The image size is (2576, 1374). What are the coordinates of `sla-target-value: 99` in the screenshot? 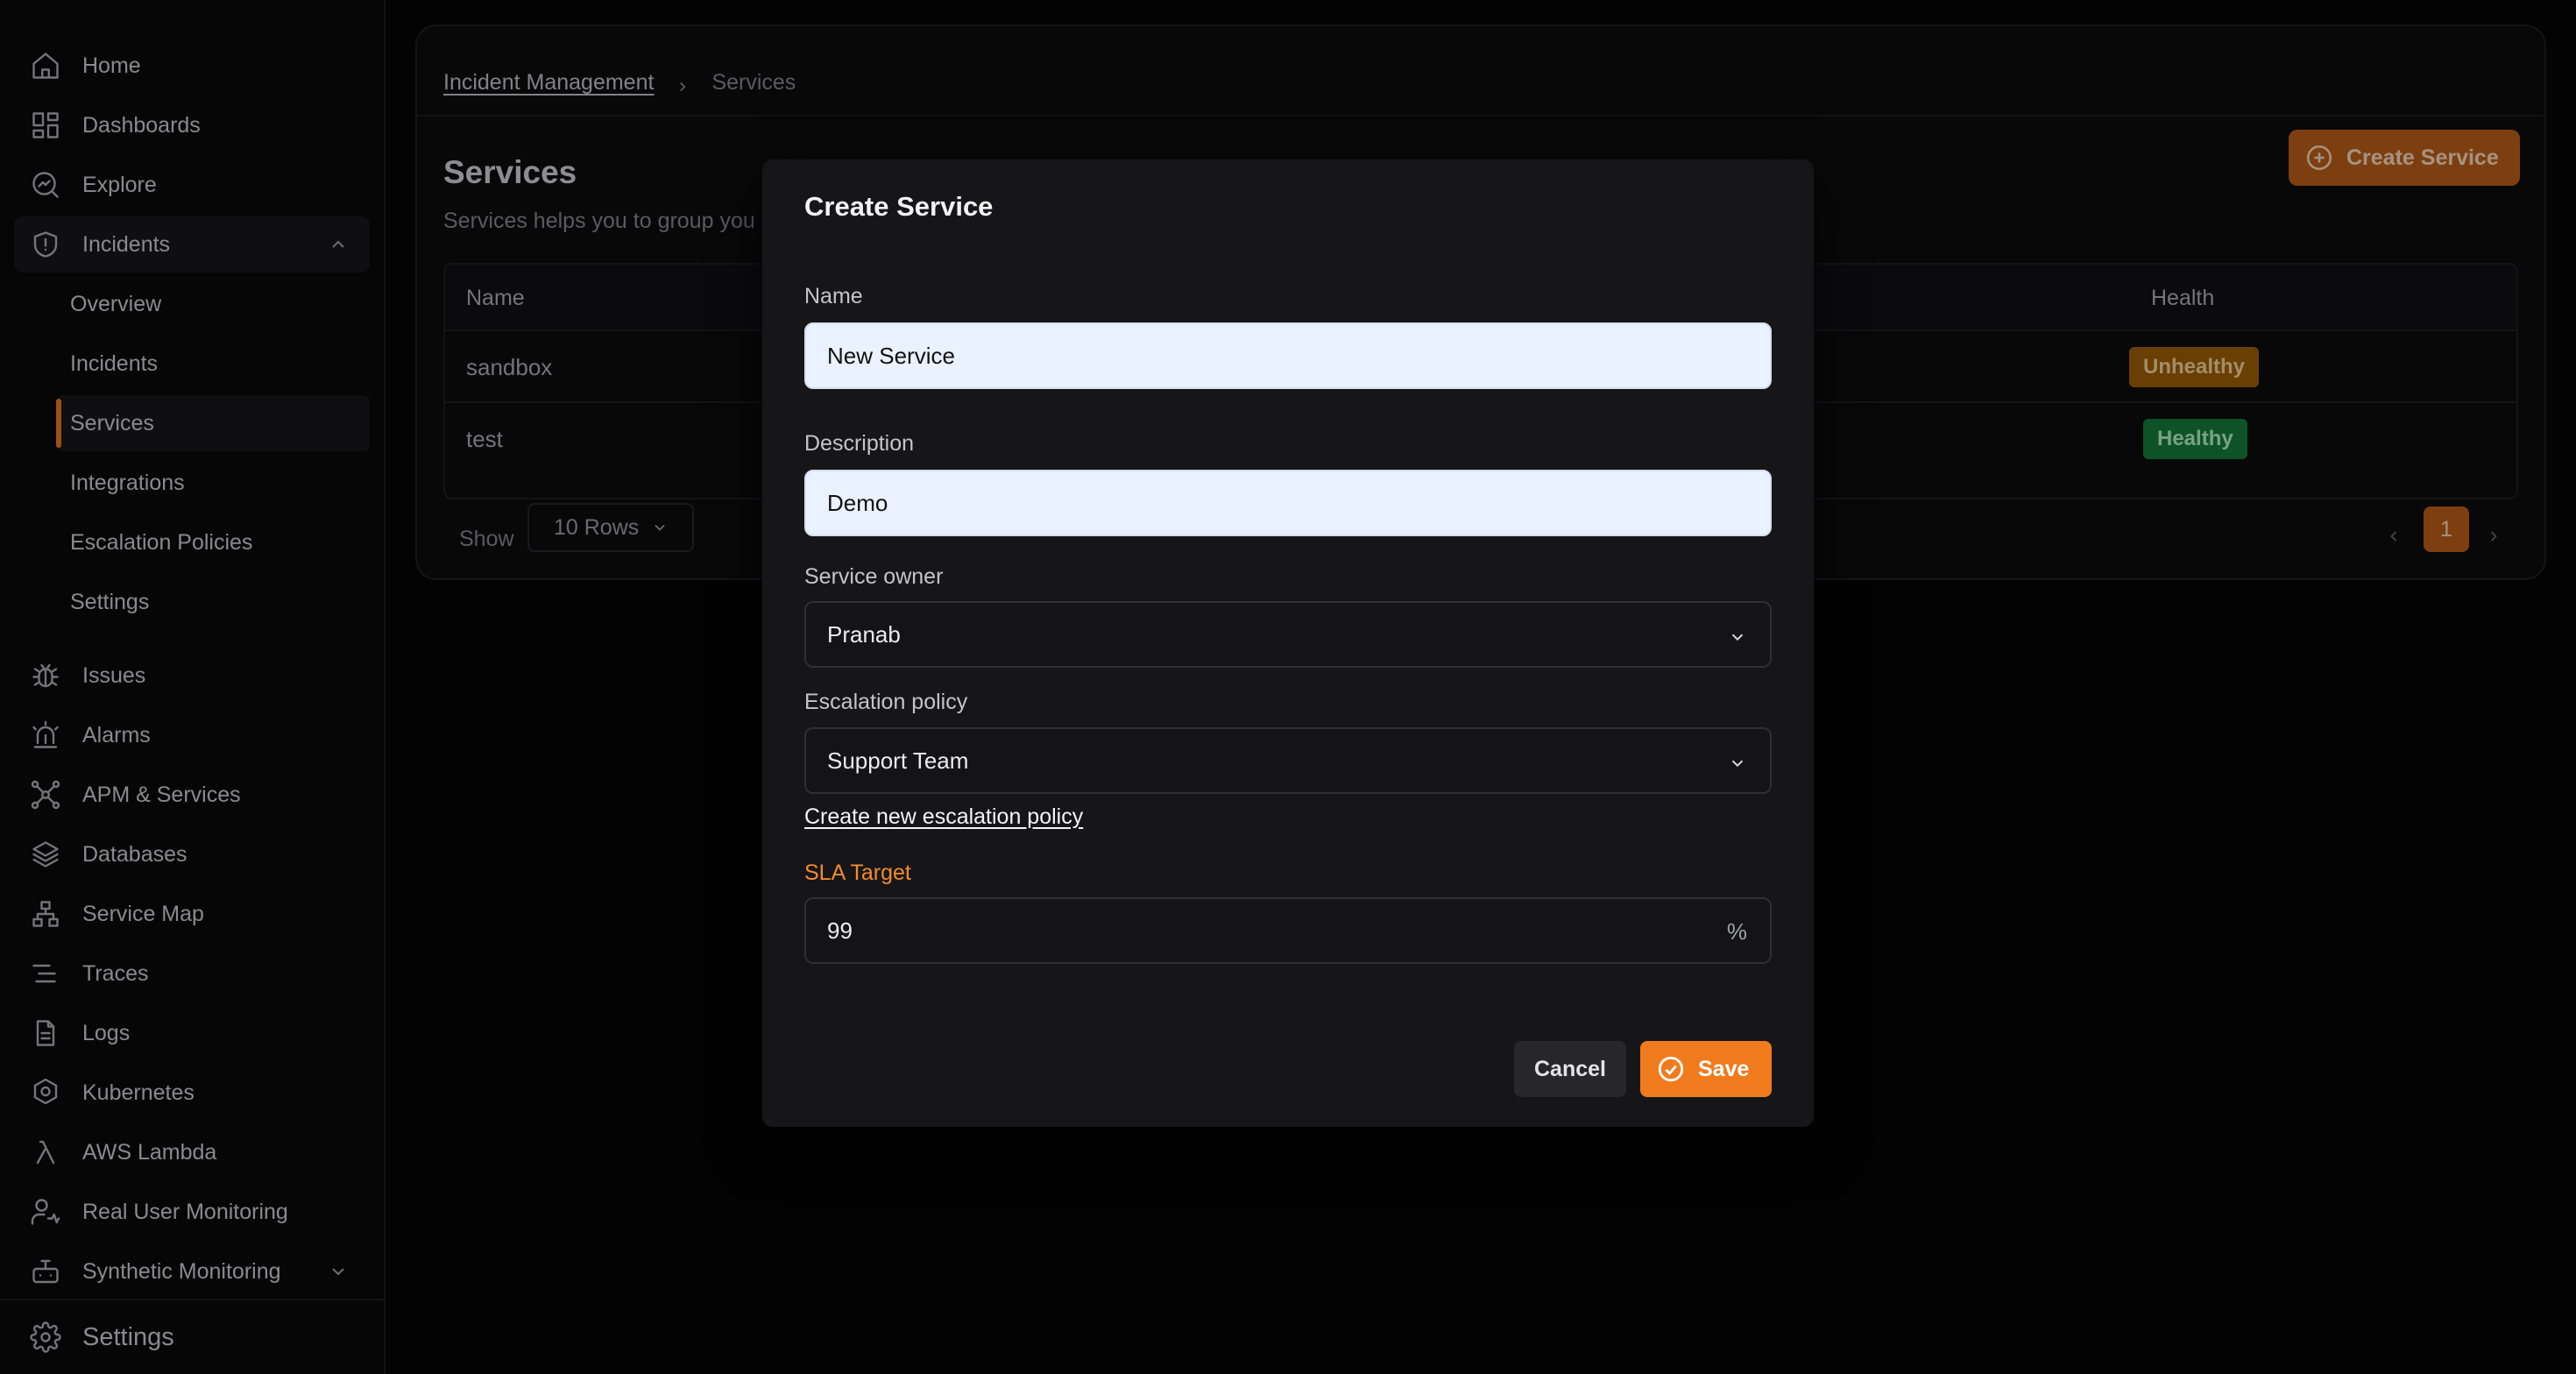 It's located at (840, 930).